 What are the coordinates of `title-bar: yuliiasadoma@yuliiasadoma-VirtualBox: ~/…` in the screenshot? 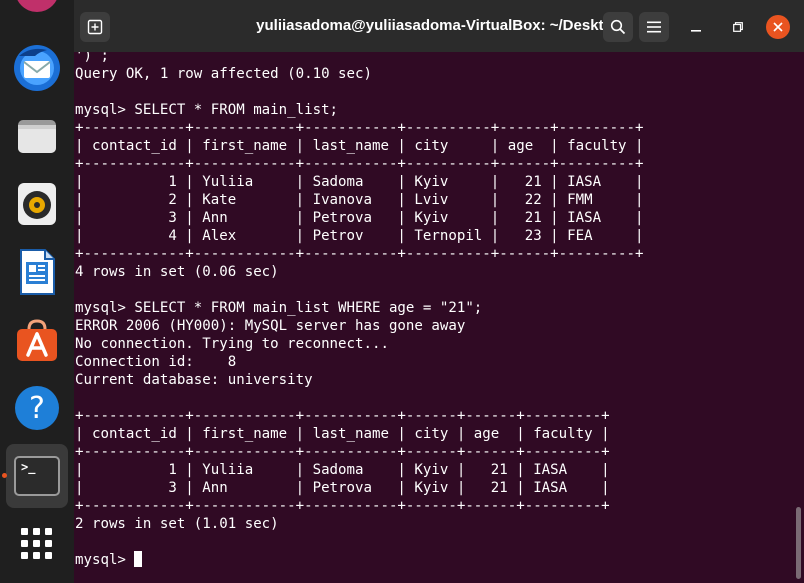 It's located at (439, 26).